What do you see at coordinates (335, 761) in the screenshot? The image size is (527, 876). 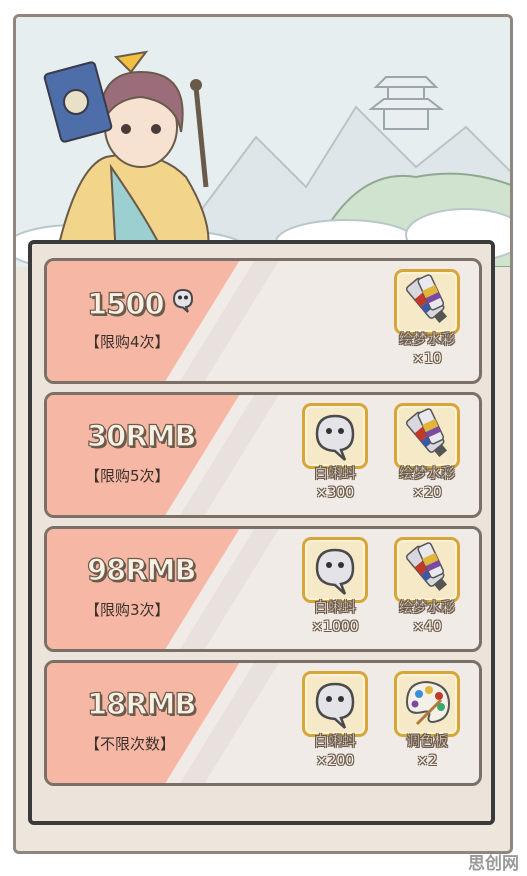 I see `reward-quantity: ×200` at bounding box center [335, 761].